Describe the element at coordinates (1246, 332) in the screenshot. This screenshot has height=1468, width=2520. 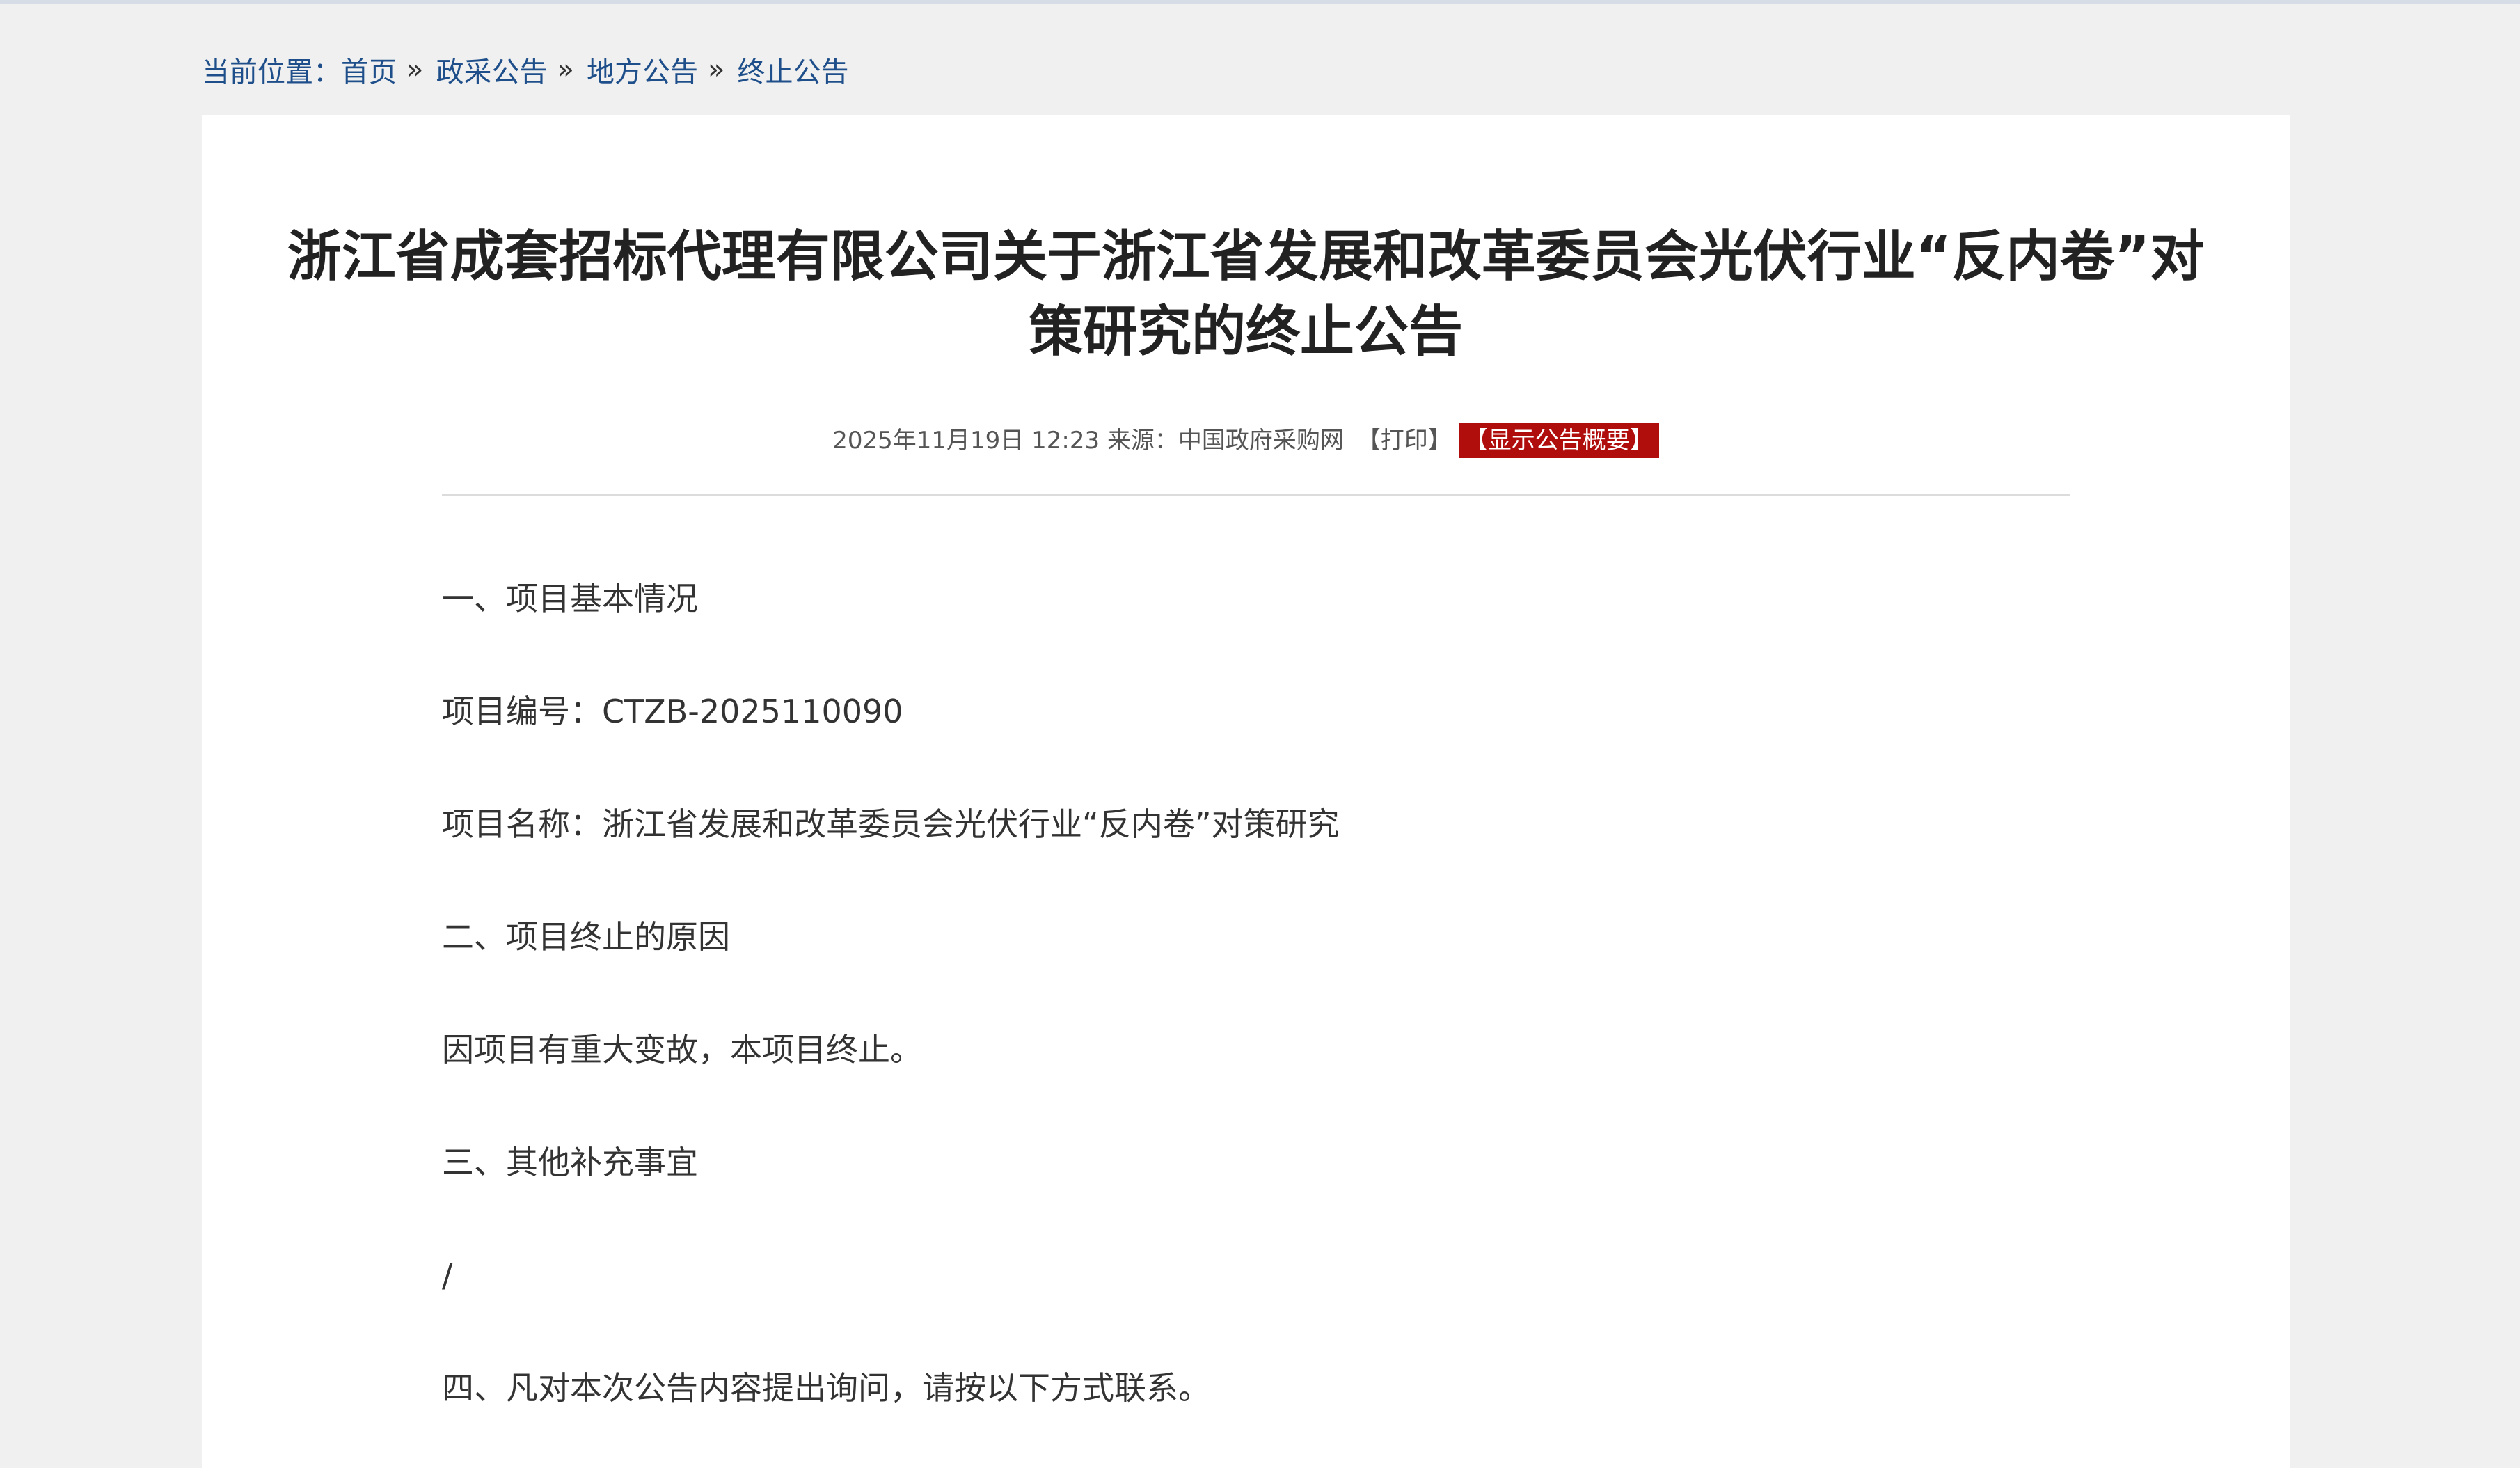
I see `page-title-line-2: 策研究的终止公告` at that location.